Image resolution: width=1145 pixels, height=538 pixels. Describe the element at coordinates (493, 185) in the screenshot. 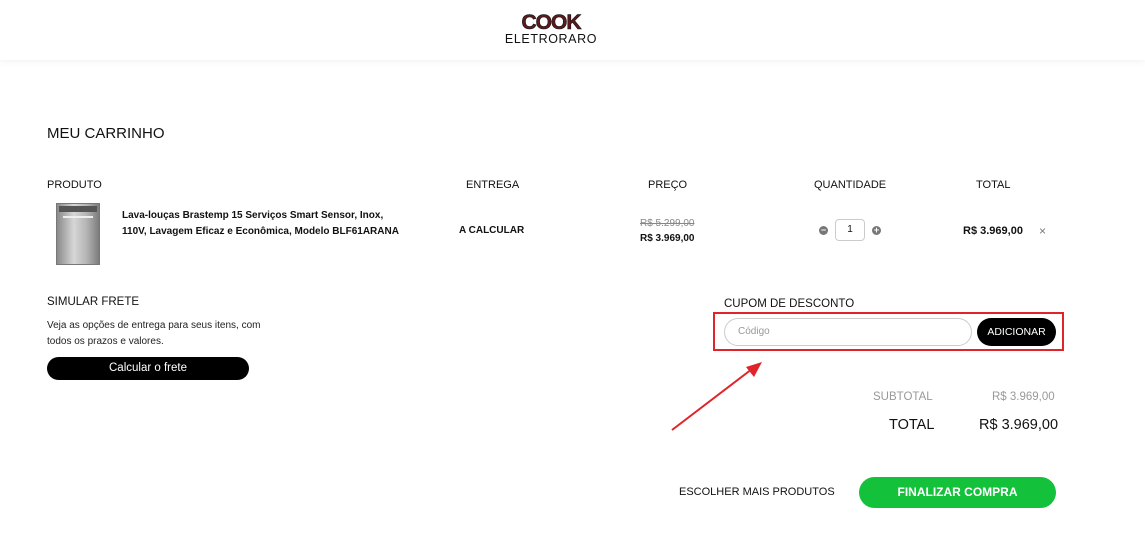

I see `column-header-delivery: ENTREGA` at that location.